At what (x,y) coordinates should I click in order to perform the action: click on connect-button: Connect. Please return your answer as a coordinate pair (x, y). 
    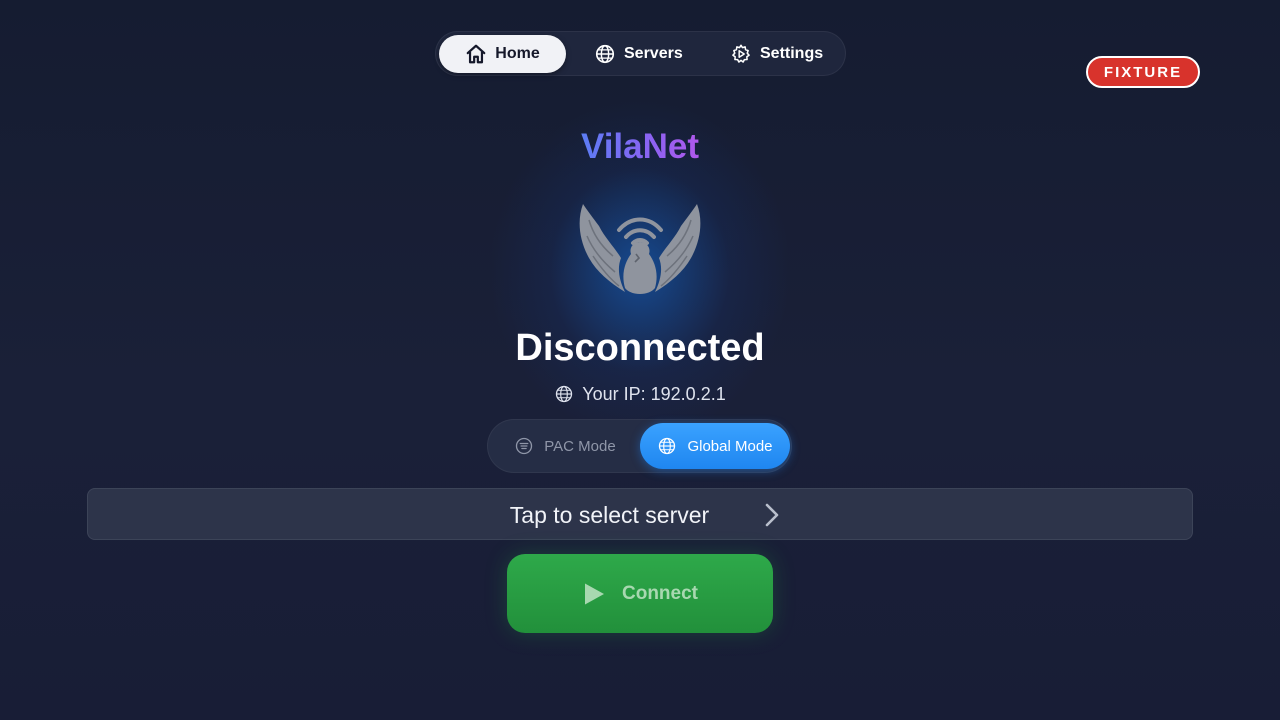
    Looking at the image, I should click on (640, 593).